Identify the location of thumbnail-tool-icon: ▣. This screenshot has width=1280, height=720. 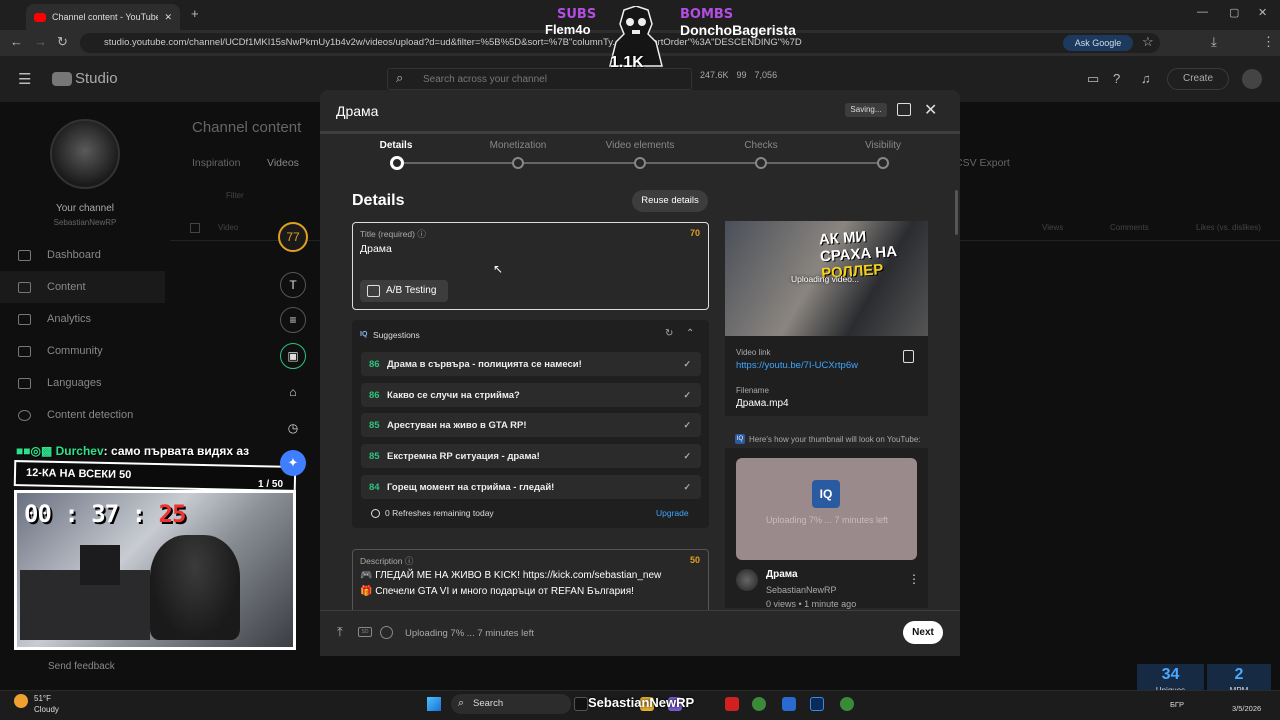
(293, 356).